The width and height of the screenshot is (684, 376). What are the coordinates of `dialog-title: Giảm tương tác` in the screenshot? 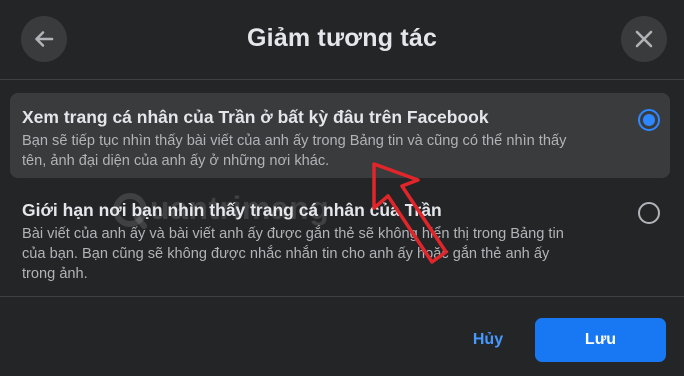 It's located at (342, 38).